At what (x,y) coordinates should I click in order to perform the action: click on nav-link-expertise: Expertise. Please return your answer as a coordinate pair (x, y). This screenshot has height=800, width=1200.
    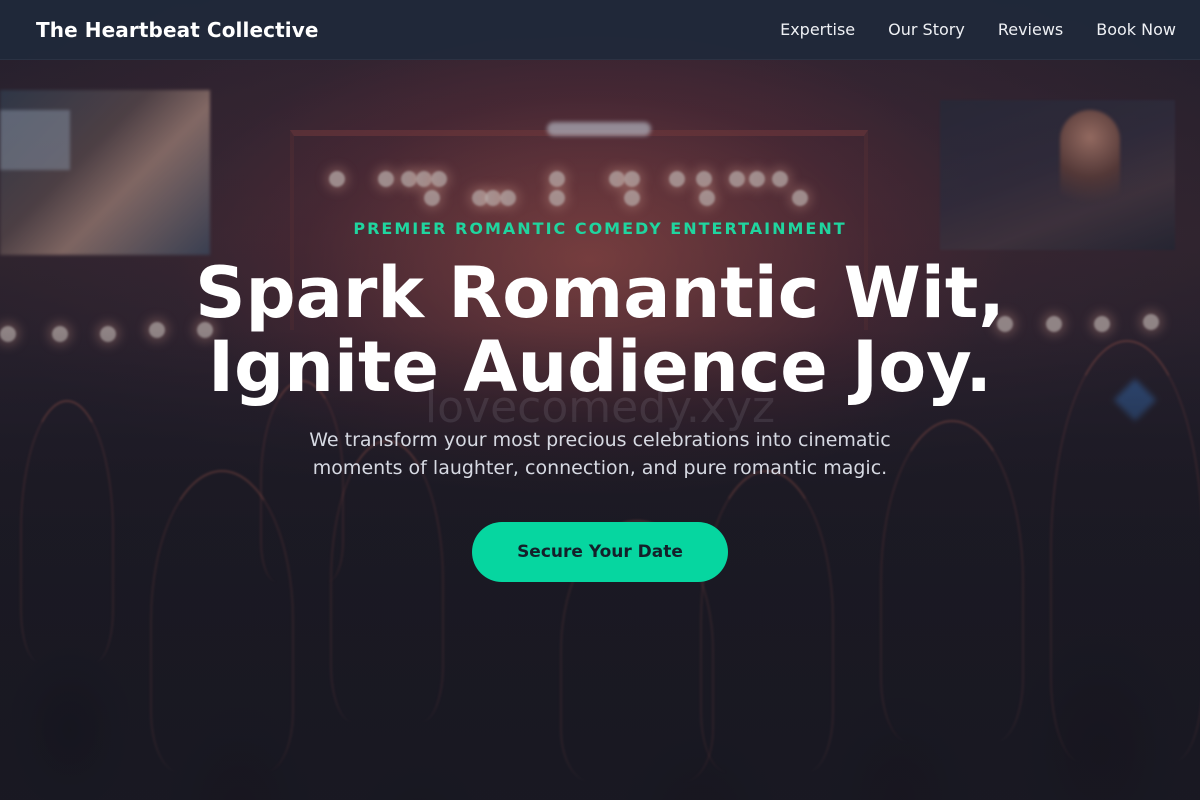
    Looking at the image, I should click on (817, 29).